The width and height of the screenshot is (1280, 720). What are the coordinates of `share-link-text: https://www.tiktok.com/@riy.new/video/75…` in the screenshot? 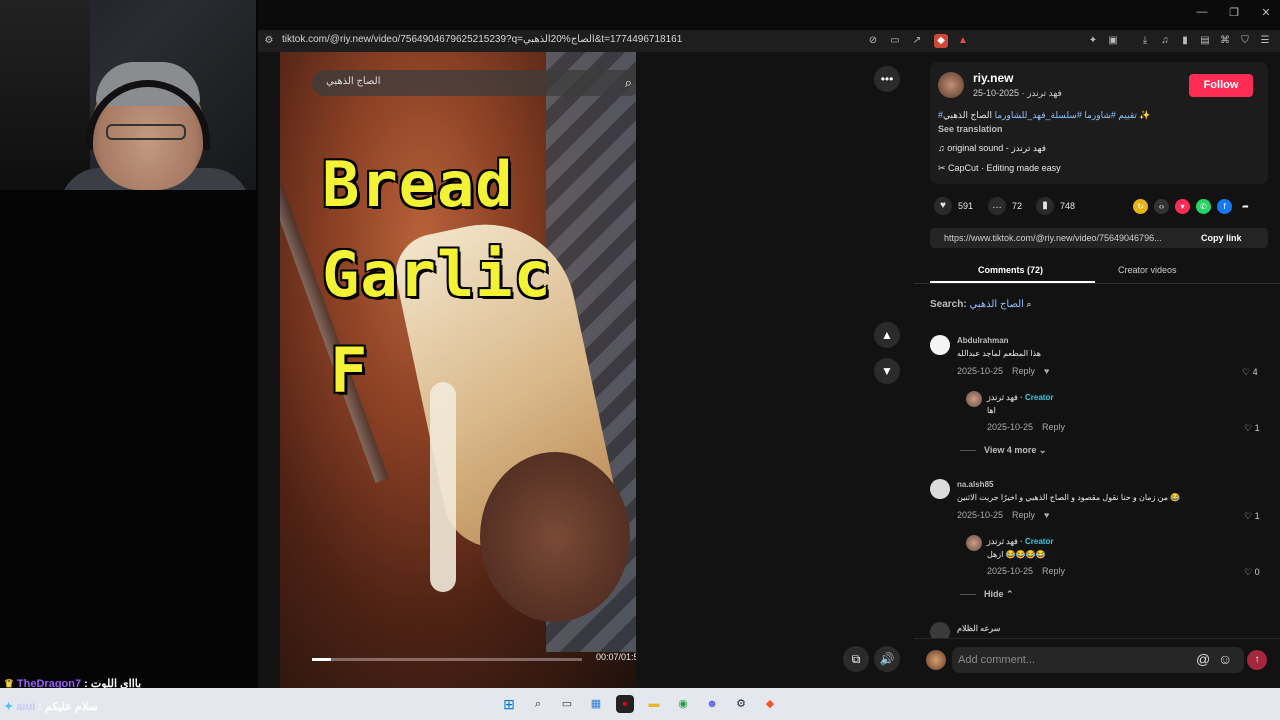 It's located at (1053, 238).